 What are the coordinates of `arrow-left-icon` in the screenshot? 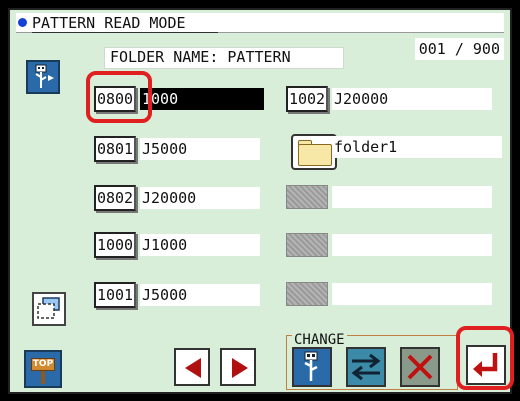 It's located at (193, 368).